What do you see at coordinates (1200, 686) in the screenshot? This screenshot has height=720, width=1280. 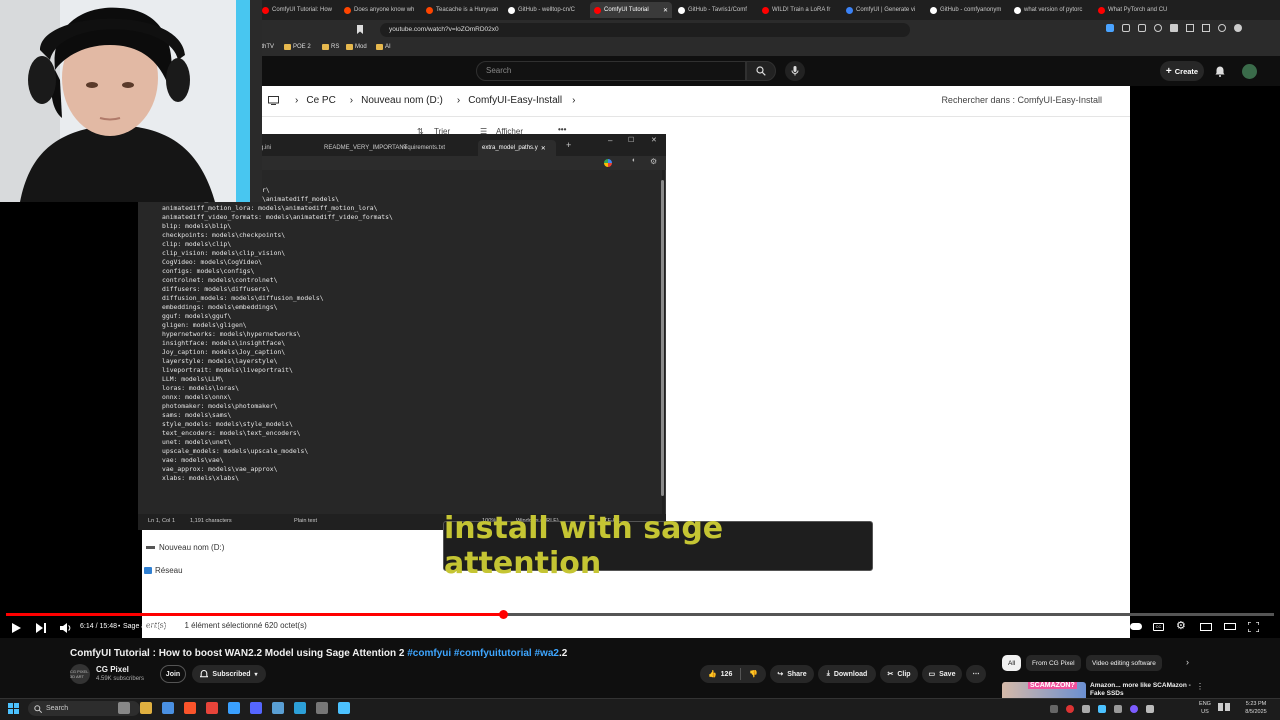 I see `more-options-icon: ⋮` at bounding box center [1200, 686].